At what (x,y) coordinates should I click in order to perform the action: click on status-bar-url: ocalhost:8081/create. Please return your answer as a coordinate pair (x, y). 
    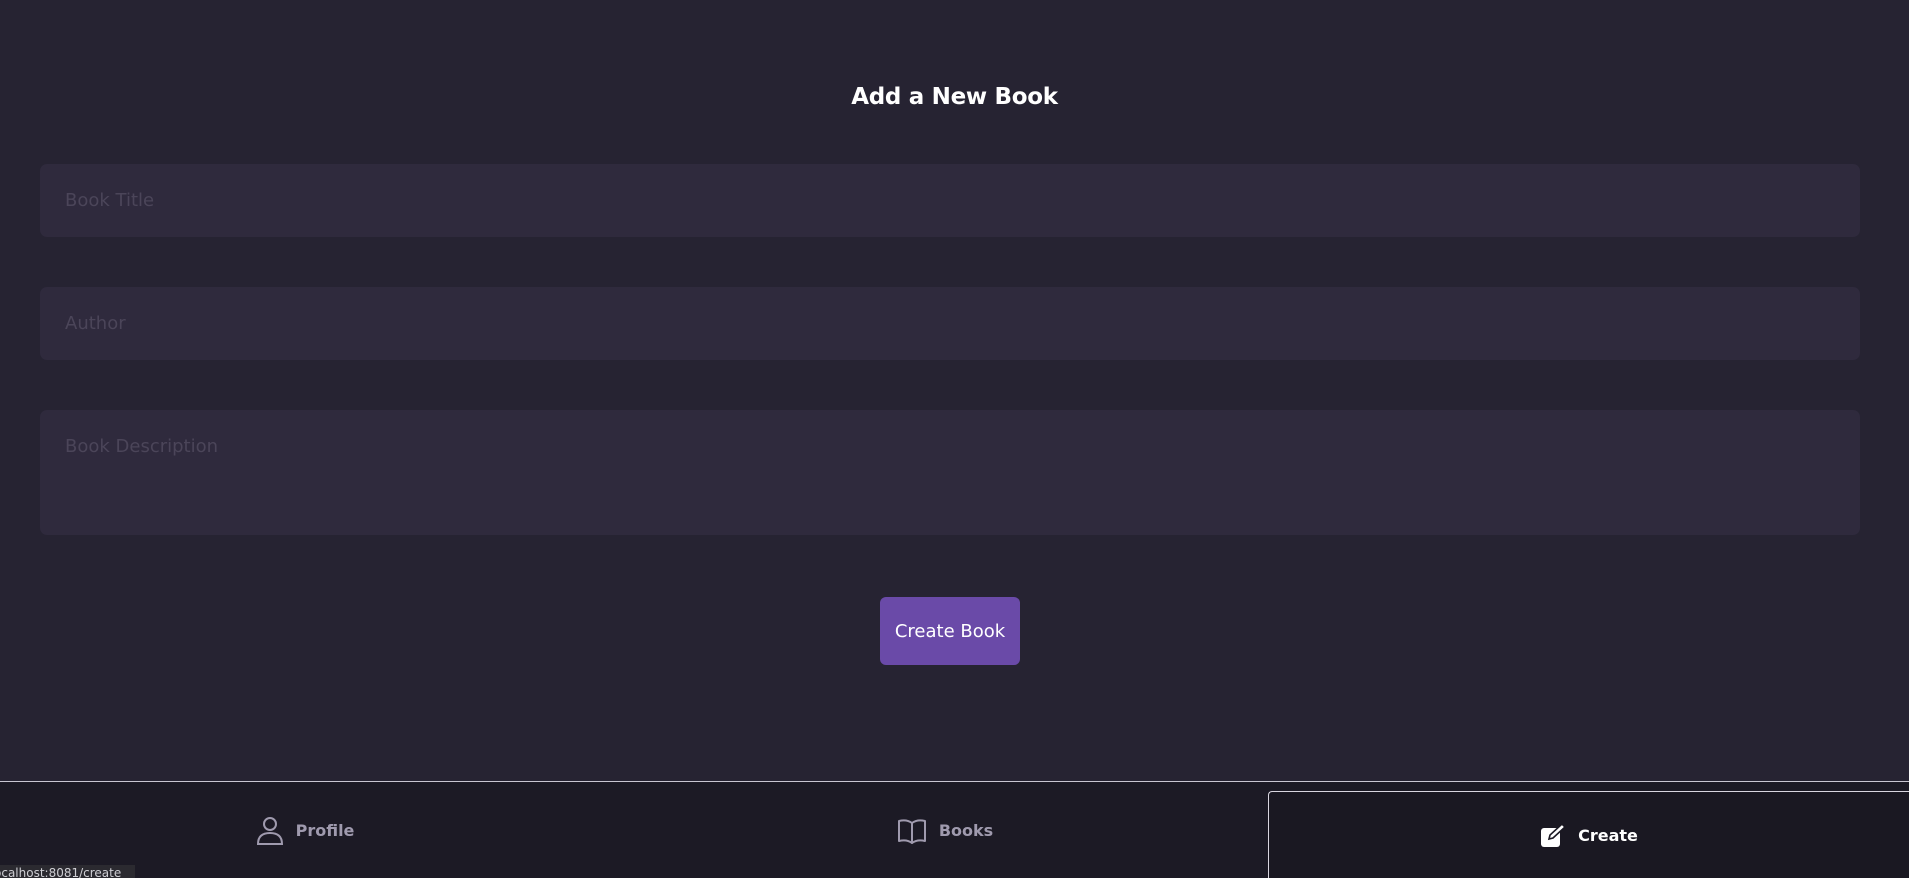
    Looking at the image, I should click on (68, 871).